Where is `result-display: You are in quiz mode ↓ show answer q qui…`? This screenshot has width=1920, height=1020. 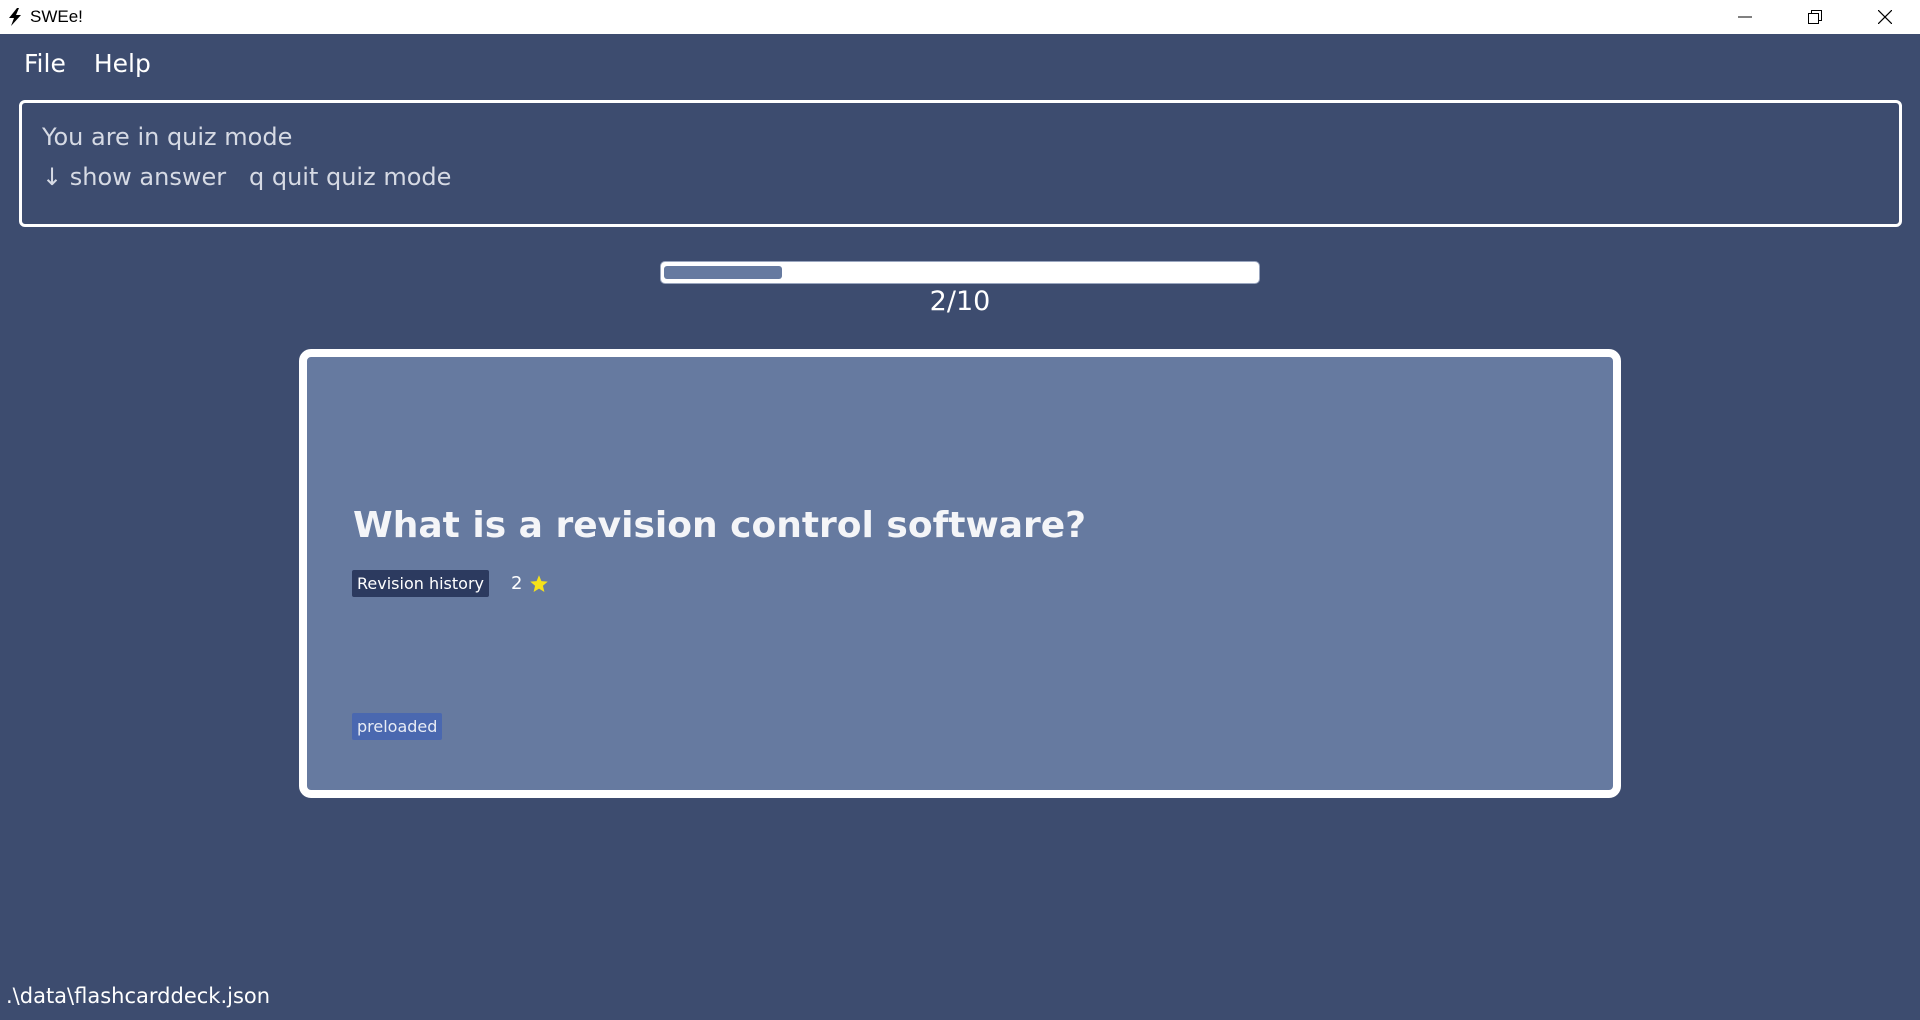
result-display: You are in quiz mode ↓ show answer q qui… is located at coordinates (960, 163).